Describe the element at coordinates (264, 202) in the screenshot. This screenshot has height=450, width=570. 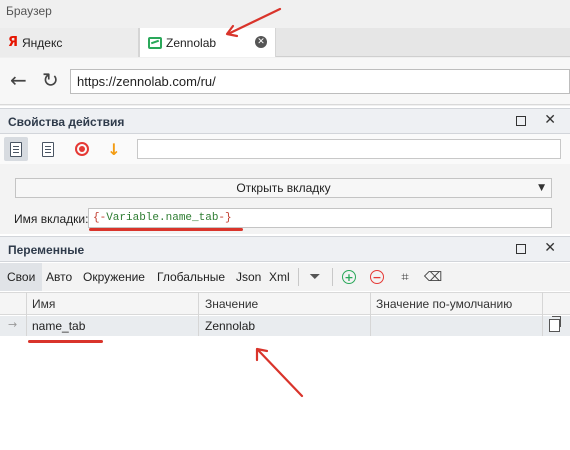
I see `annotation-arrows` at that location.